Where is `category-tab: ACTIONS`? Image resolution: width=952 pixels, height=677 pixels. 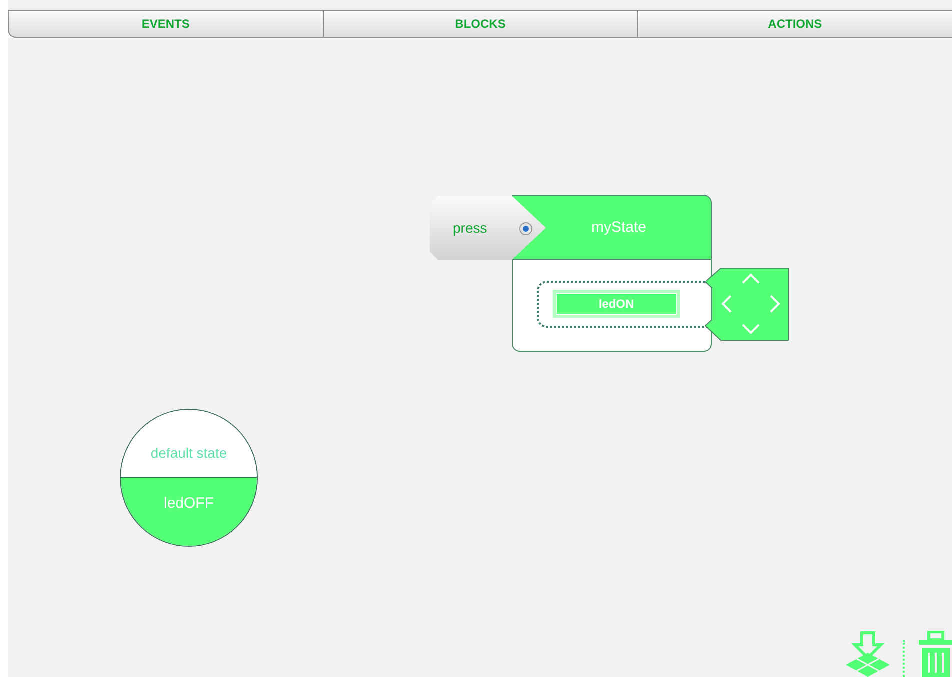
category-tab: ACTIONS is located at coordinates (794, 24).